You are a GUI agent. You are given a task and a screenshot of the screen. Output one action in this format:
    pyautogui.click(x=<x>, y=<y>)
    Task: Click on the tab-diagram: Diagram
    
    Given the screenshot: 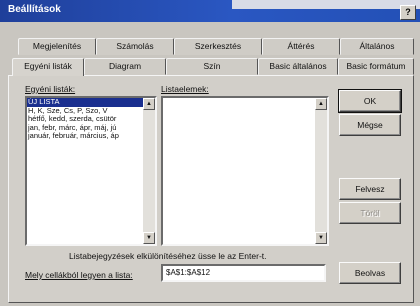 What is the action you would take?
    pyautogui.click(x=125, y=66)
    